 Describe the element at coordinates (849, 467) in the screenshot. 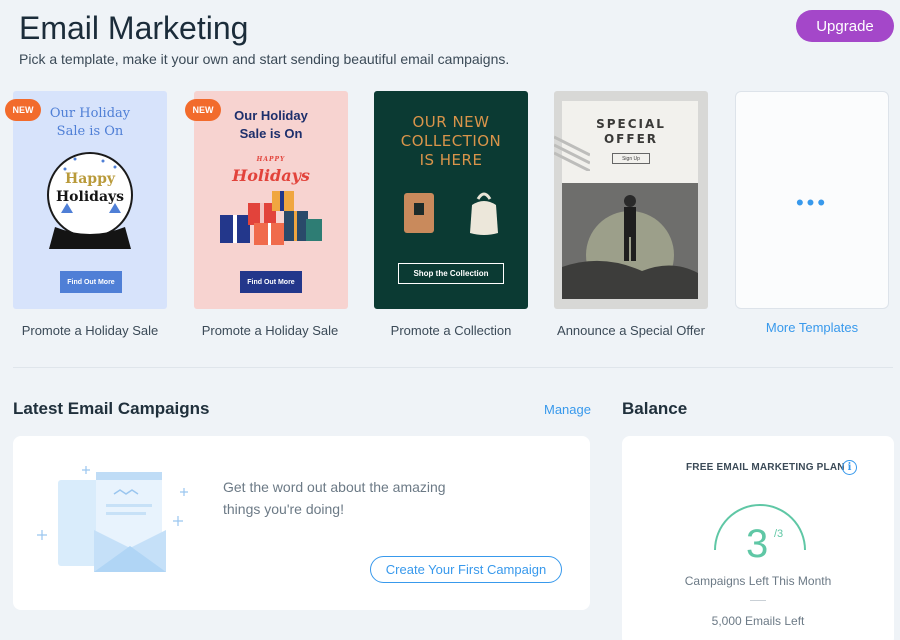

I see `info-icon: i` at that location.